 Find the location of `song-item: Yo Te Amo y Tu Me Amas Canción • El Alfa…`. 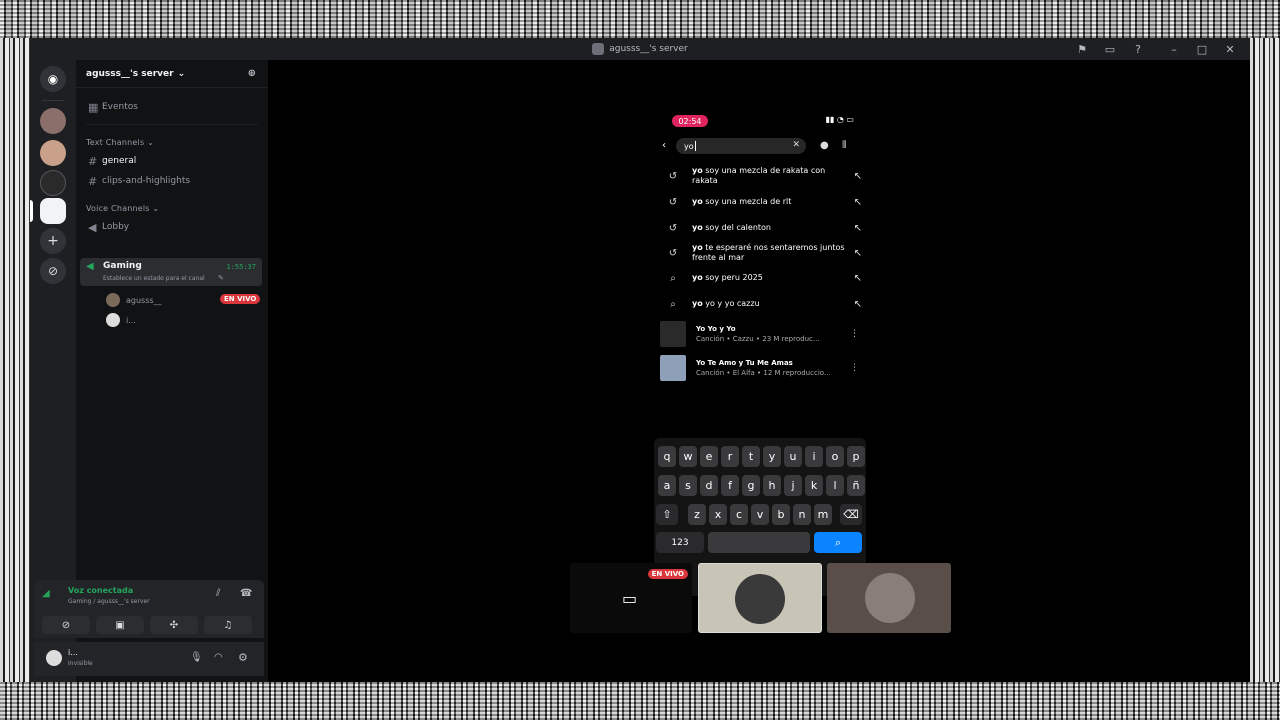

song-item: Yo Te Amo y Tu Me Amas Canción • El Alfa… is located at coordinates (760, 368).